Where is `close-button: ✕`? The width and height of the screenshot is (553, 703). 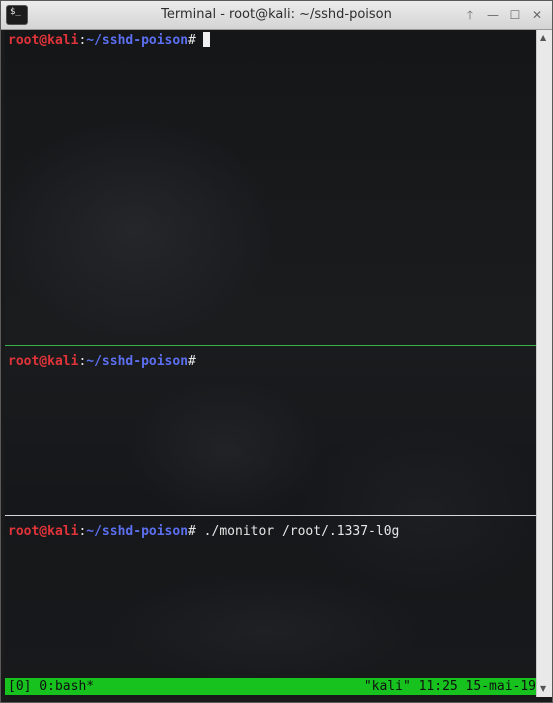
close-button: ✕ is located at coordinates (537, 15).